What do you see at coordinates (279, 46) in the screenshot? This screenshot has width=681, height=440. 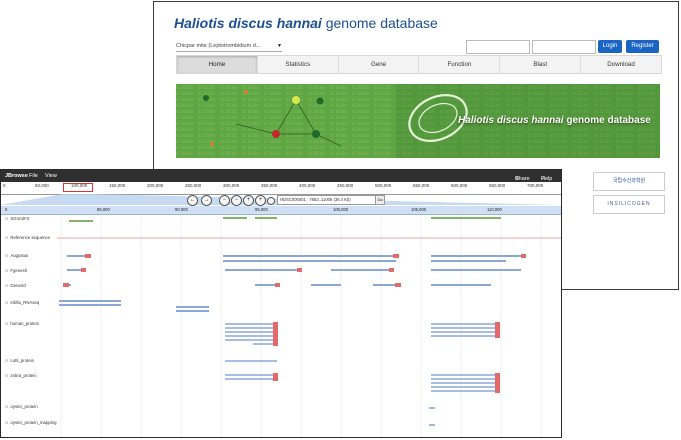 I see `chevron-down-icon: ▼` at bounding box center [279, 46].